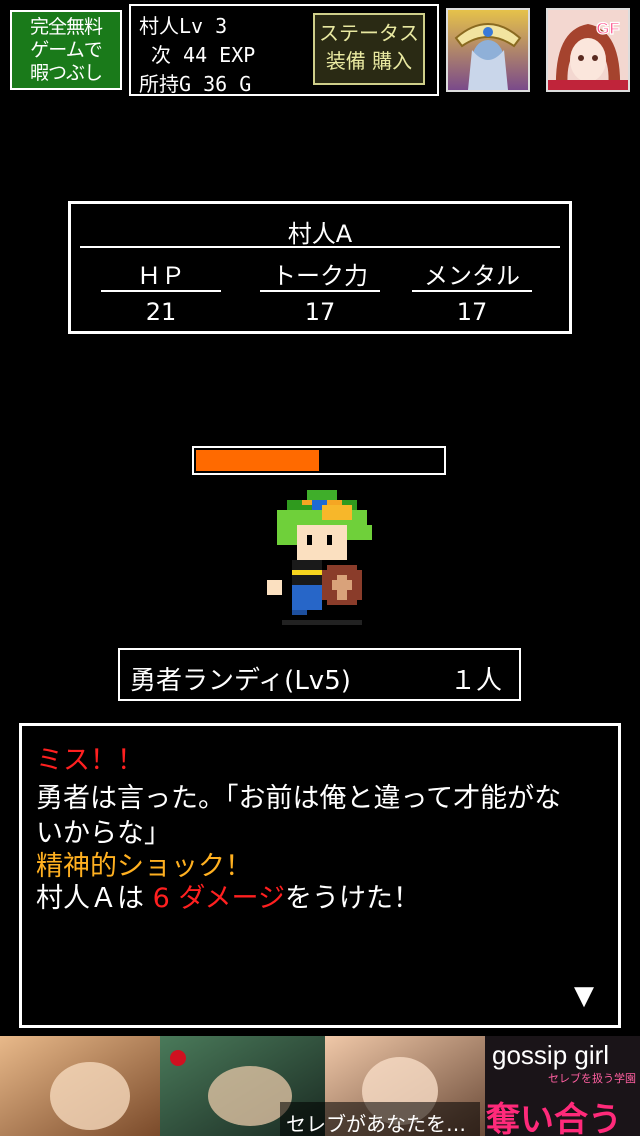 The width and height of the screenshot is (640, 1136). Describe the element at coordinates (66, 73) in the screenshot. I see `free-game-line3: 暇つぶし` at that location.